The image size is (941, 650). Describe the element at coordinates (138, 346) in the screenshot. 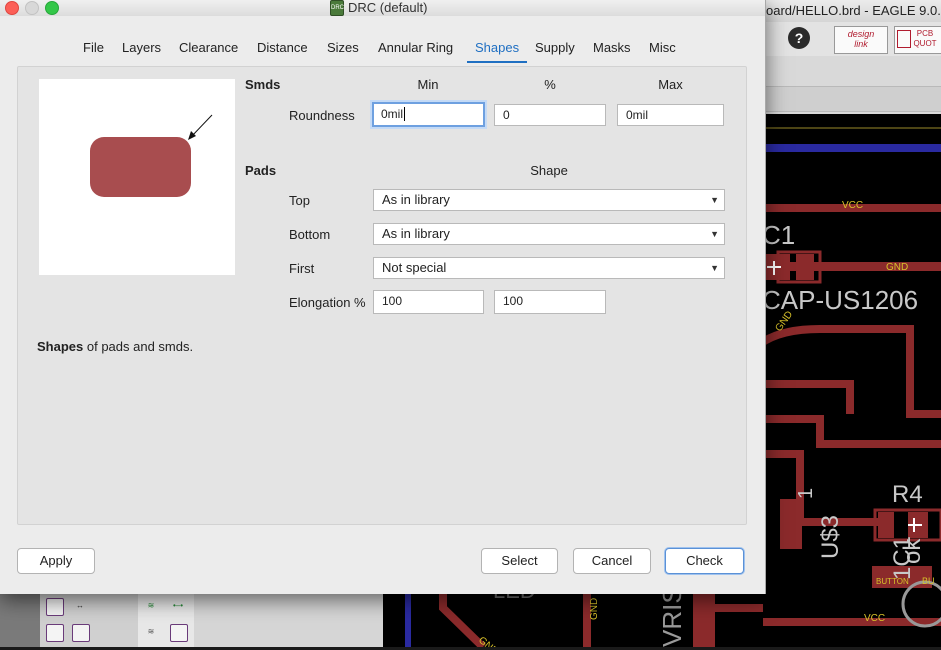

I see `description-text: of pads and smds.` at that location.